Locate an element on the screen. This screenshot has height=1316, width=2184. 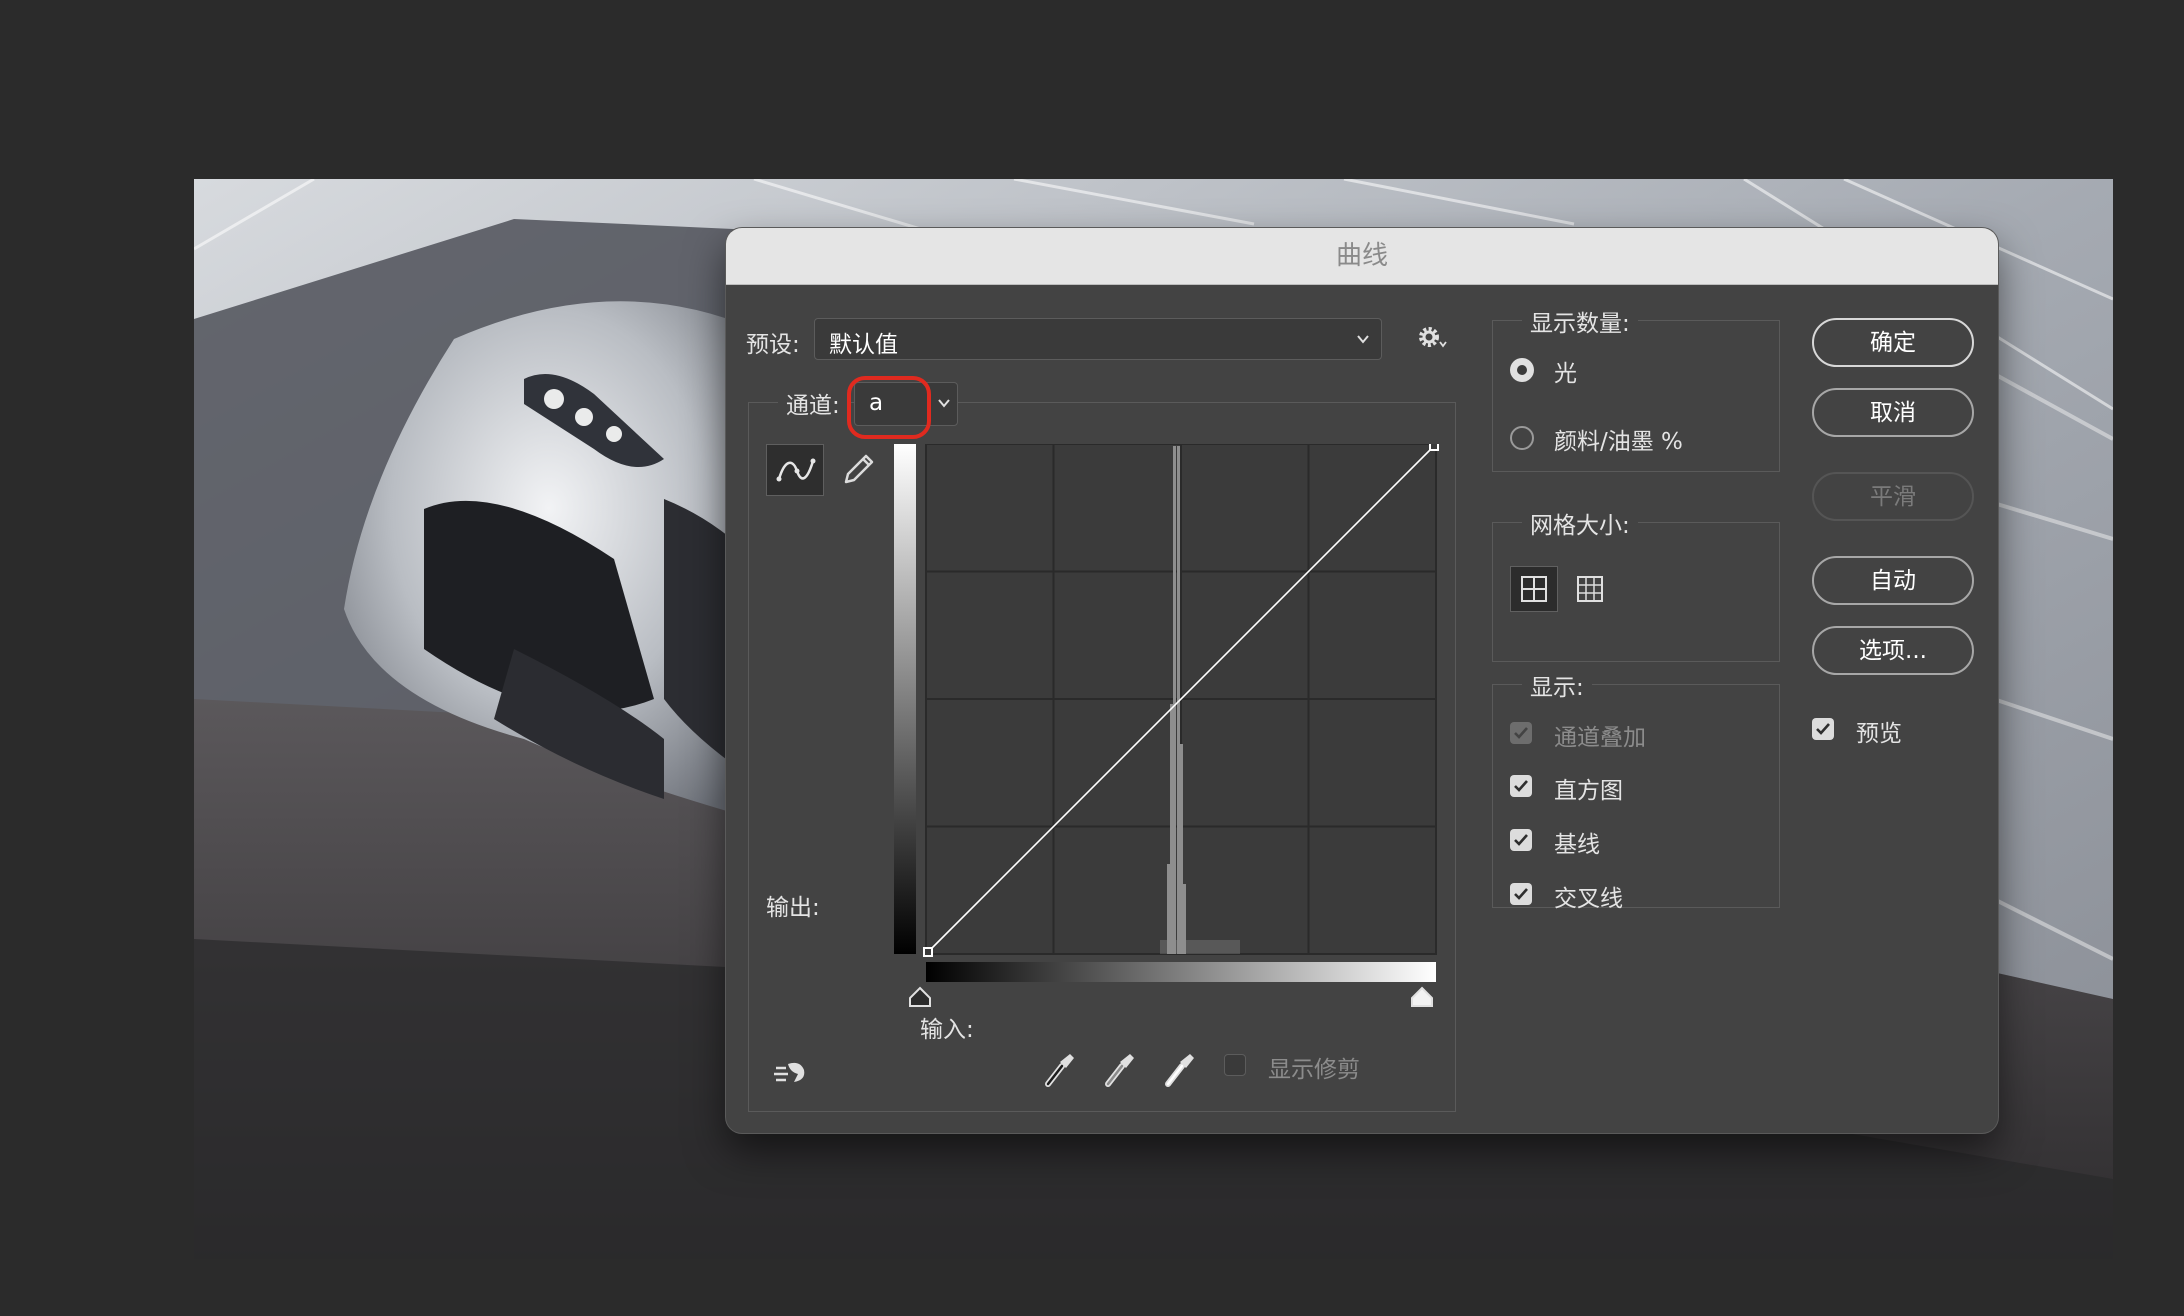
highlight-annotation is located at coordinates (889, 407).